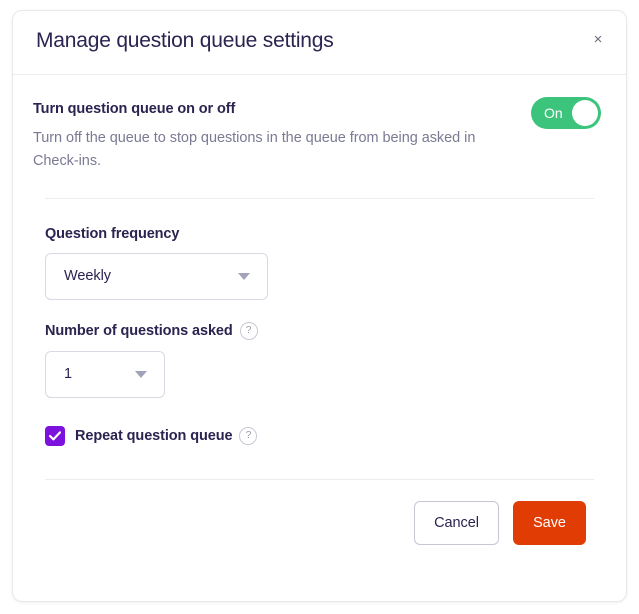  I want to click on toggle-knob, so click(585, 113).